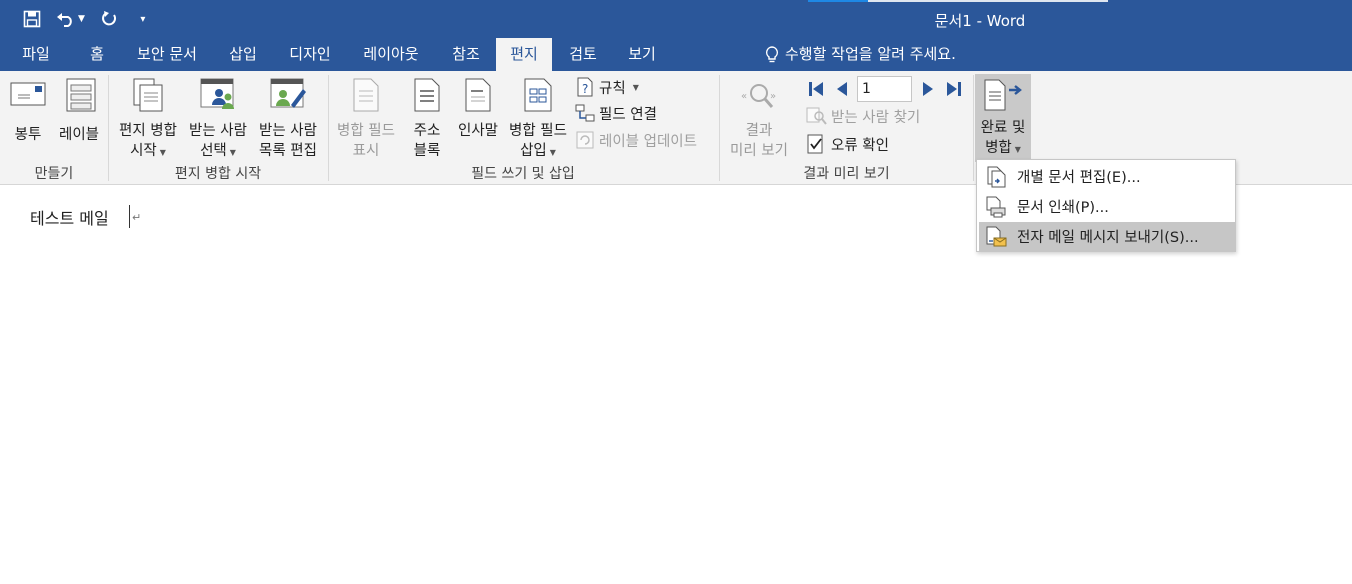 This screenshot has height=584, width=1352. I want to click on lightbulb-icon, so click(772, 53).